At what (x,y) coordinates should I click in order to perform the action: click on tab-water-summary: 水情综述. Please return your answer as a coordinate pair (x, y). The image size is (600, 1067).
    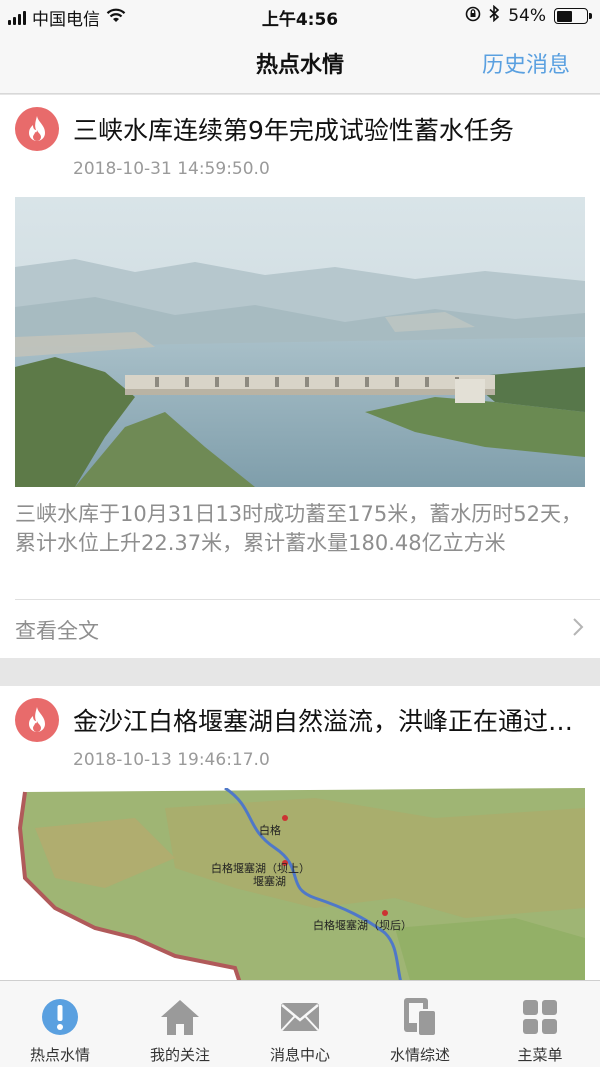
    Looking at the image, I should click on (420, 1024).